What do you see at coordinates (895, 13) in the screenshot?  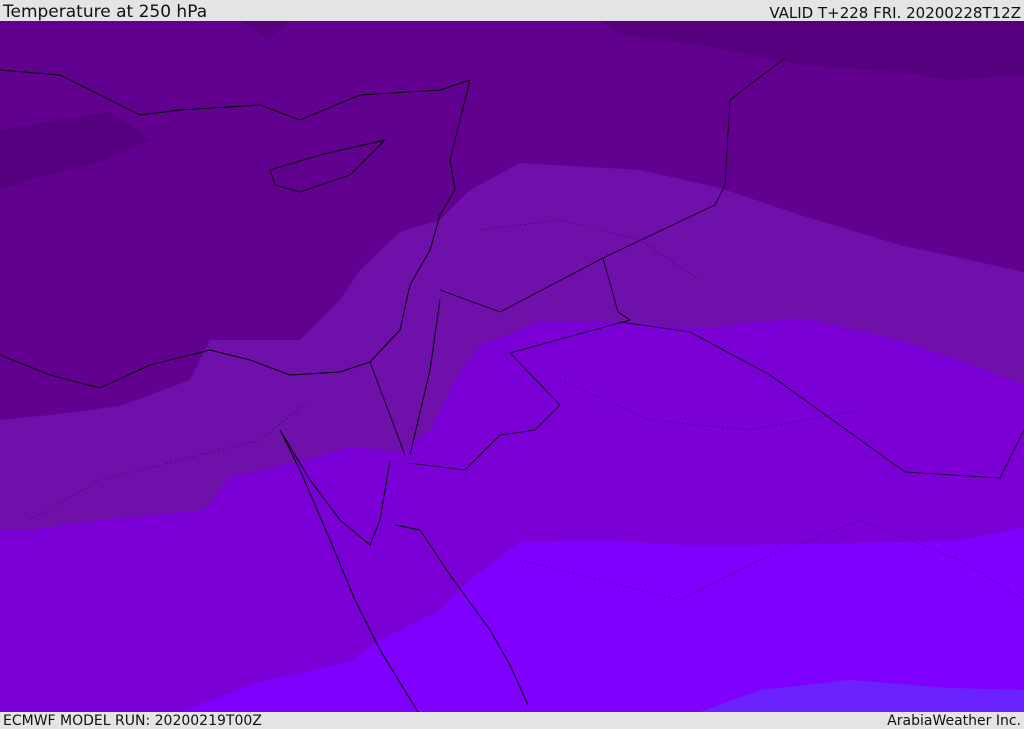 I see `valid-time: VALID T+228 FRI. 20200228T12Z` at bounding box center [895, 13].